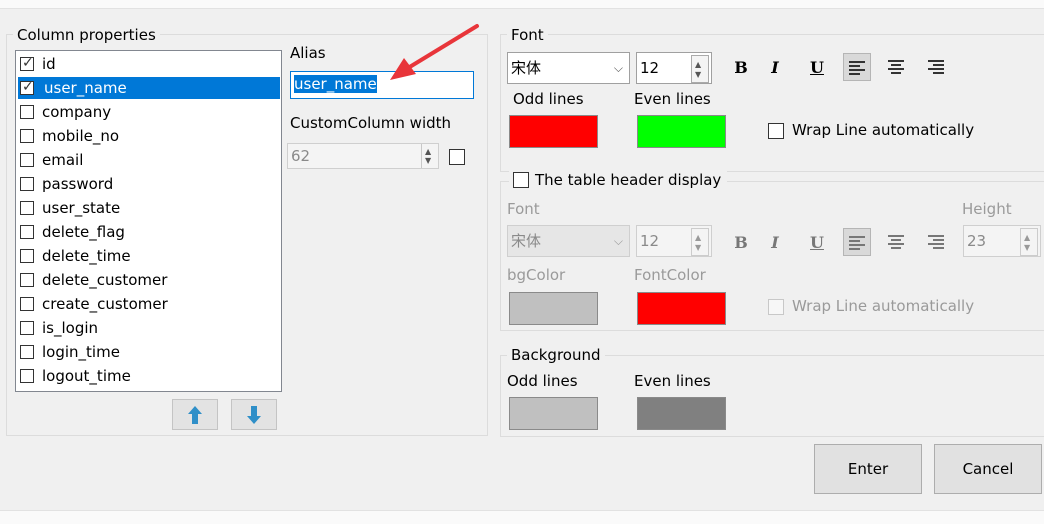 This screenshot has width=1044, height=524. Describe the element at coordinates (308, 53) in the screenshot. I see `alias-label: Alias` at that location.